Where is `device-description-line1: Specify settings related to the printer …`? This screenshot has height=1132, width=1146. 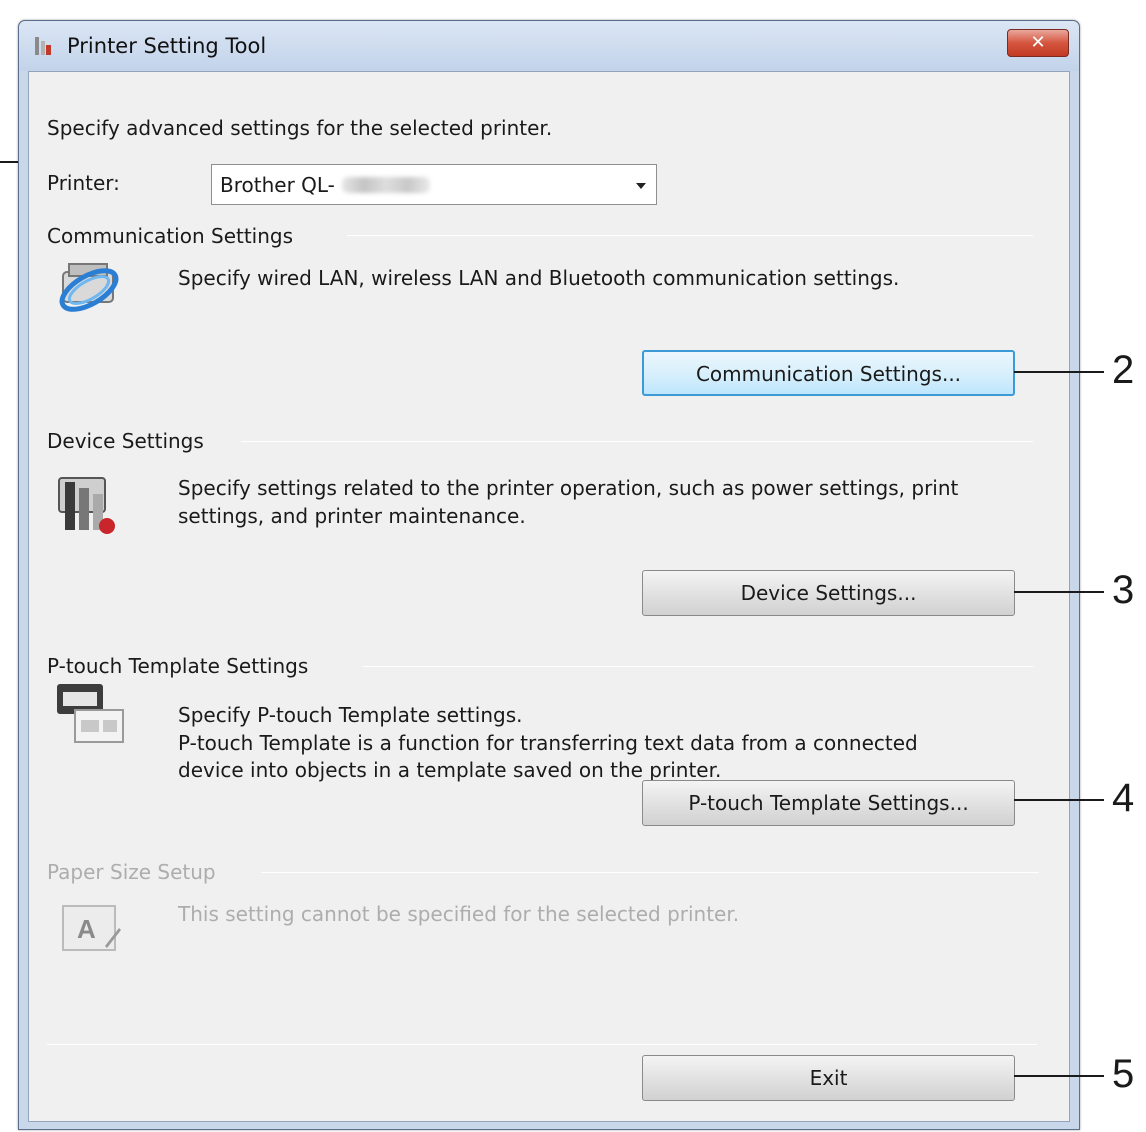
device-description-line1: Specify settings related to the printer … is located at coordinates (568, 488).